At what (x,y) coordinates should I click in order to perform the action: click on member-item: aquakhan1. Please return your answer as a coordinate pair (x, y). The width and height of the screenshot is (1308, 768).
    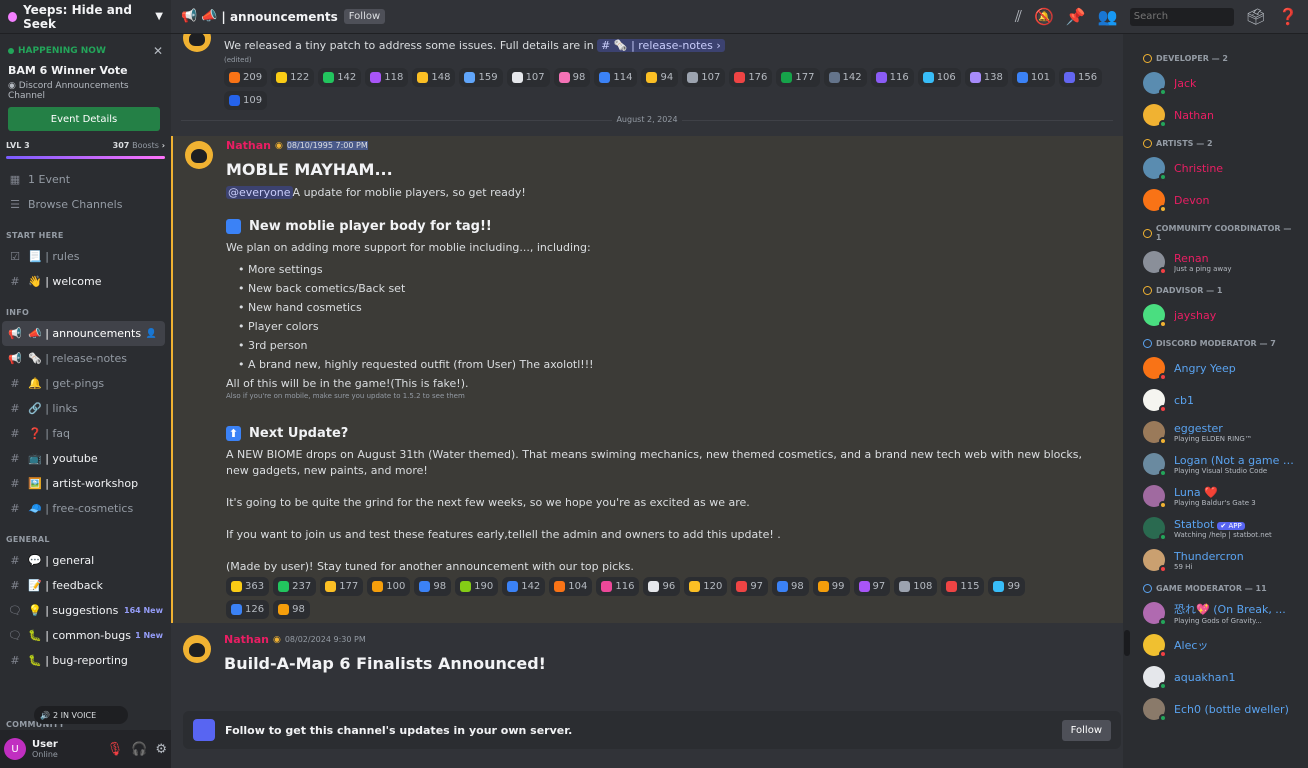
    Looking at the image, I should click on (1219, 677).